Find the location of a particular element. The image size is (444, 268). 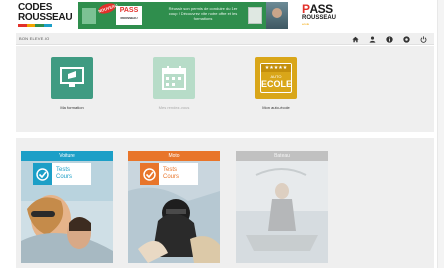

nouveau-badge: NOUVEAU is located at coordinates (108, 9).